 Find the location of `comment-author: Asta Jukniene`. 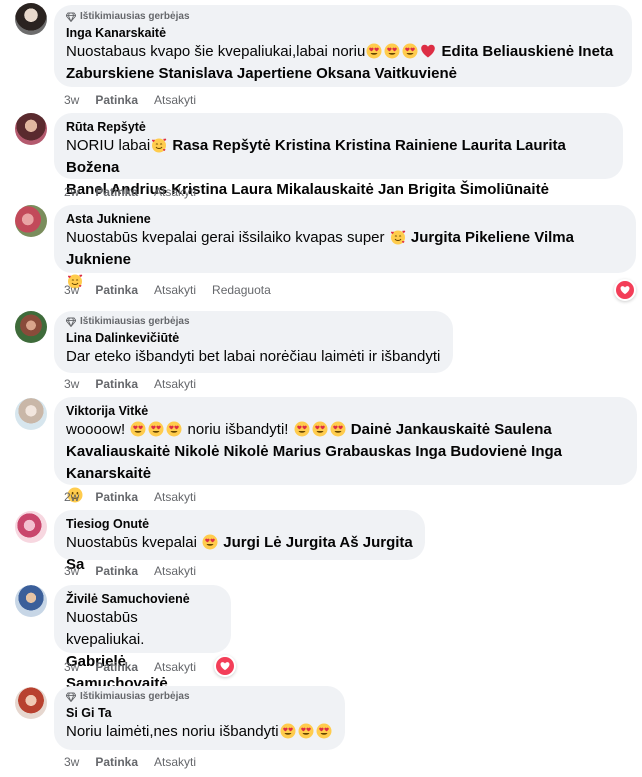

comment-author: Asta Jukniene is located at coordinates (345, 219).